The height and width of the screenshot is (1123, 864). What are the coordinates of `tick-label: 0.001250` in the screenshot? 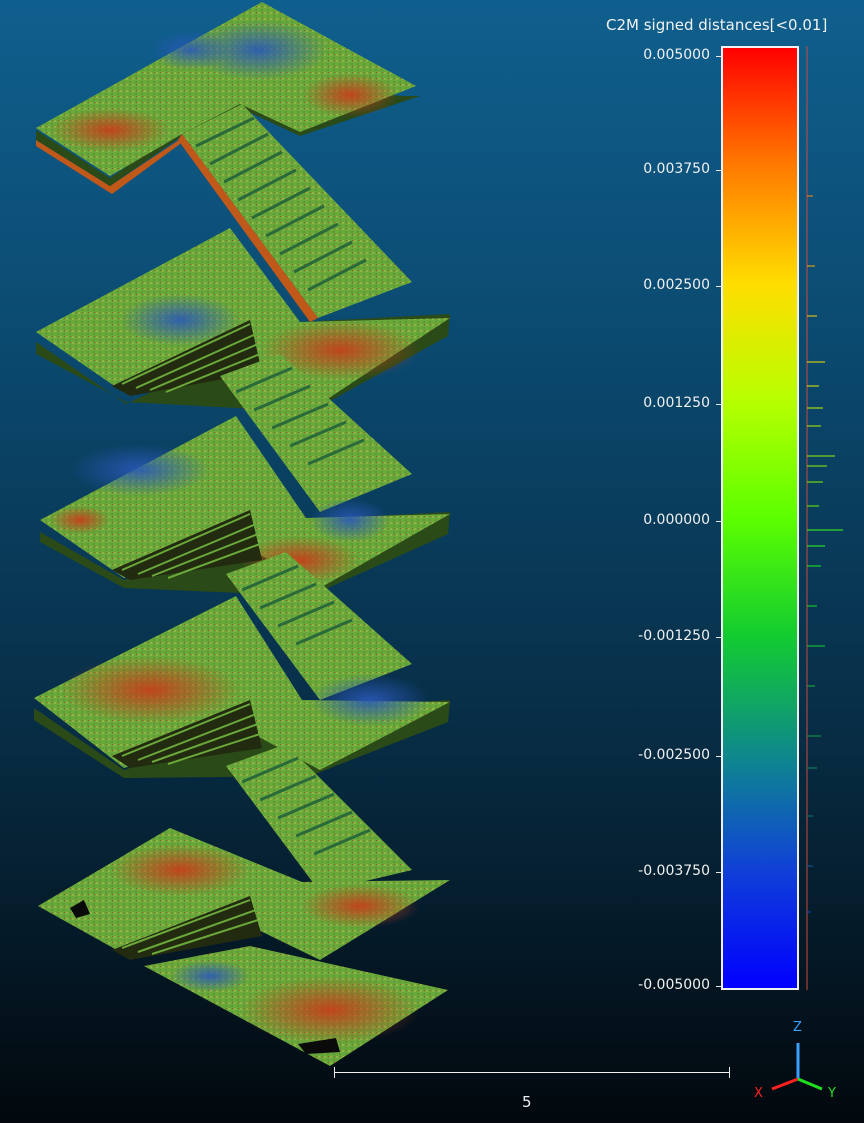 It's located at (676, 403).